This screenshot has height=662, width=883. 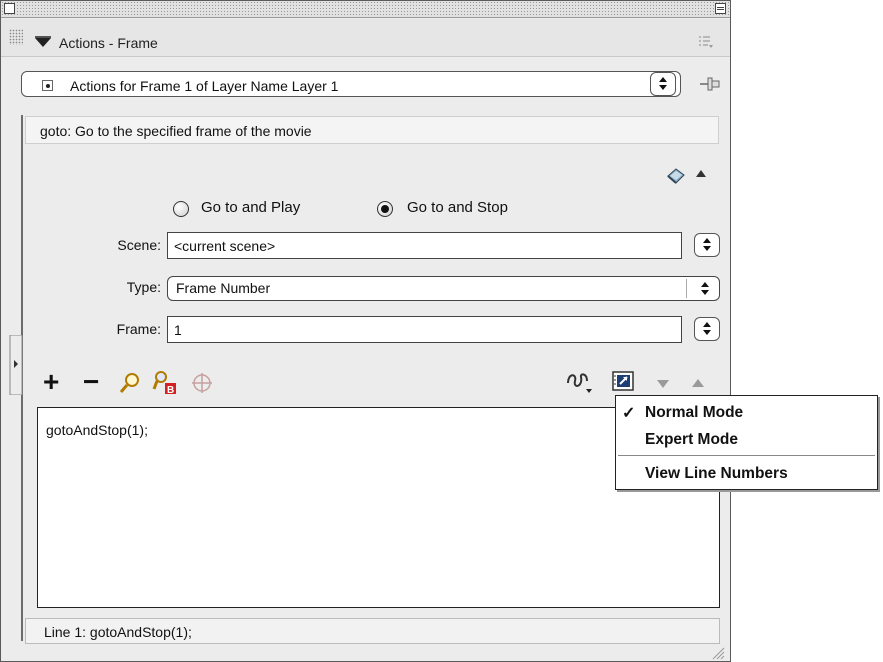 I want to click on menu-item-view-line-numbers: View Line Numbers, so click(x=746, y=473).